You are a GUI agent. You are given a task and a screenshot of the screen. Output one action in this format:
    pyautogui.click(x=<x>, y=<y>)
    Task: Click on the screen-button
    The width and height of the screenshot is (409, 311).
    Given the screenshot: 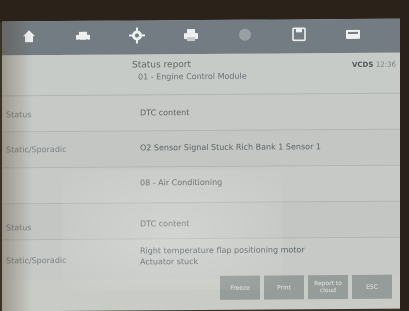 What is the action you would take?
    pyautogui.click(x=353, y=36)
    